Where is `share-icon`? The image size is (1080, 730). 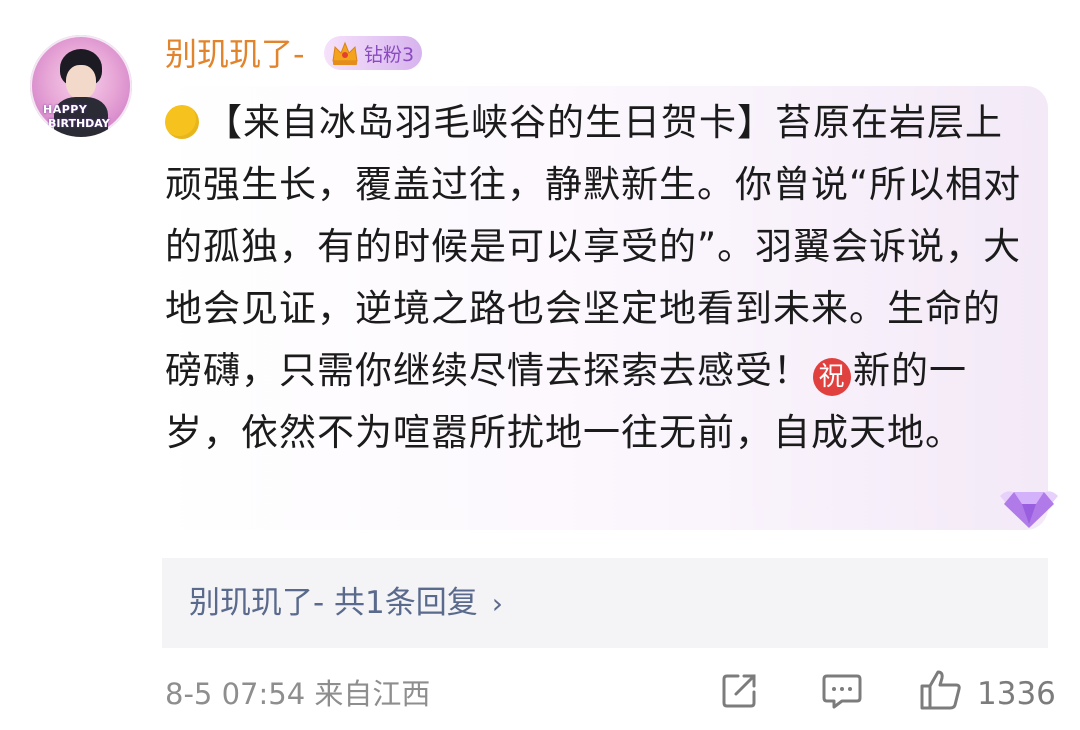 share-icon is located at coordinates (739, 691).